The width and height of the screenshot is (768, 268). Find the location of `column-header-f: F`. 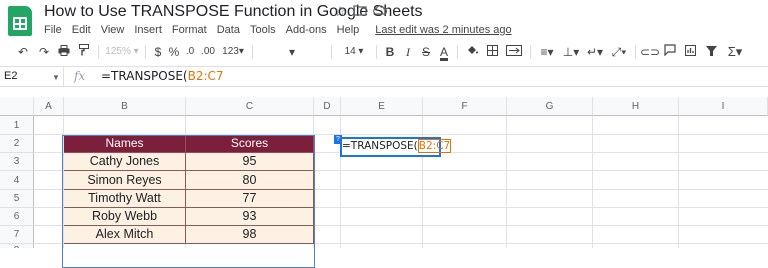

column-header-f: F is located at coordinates (465, 106).